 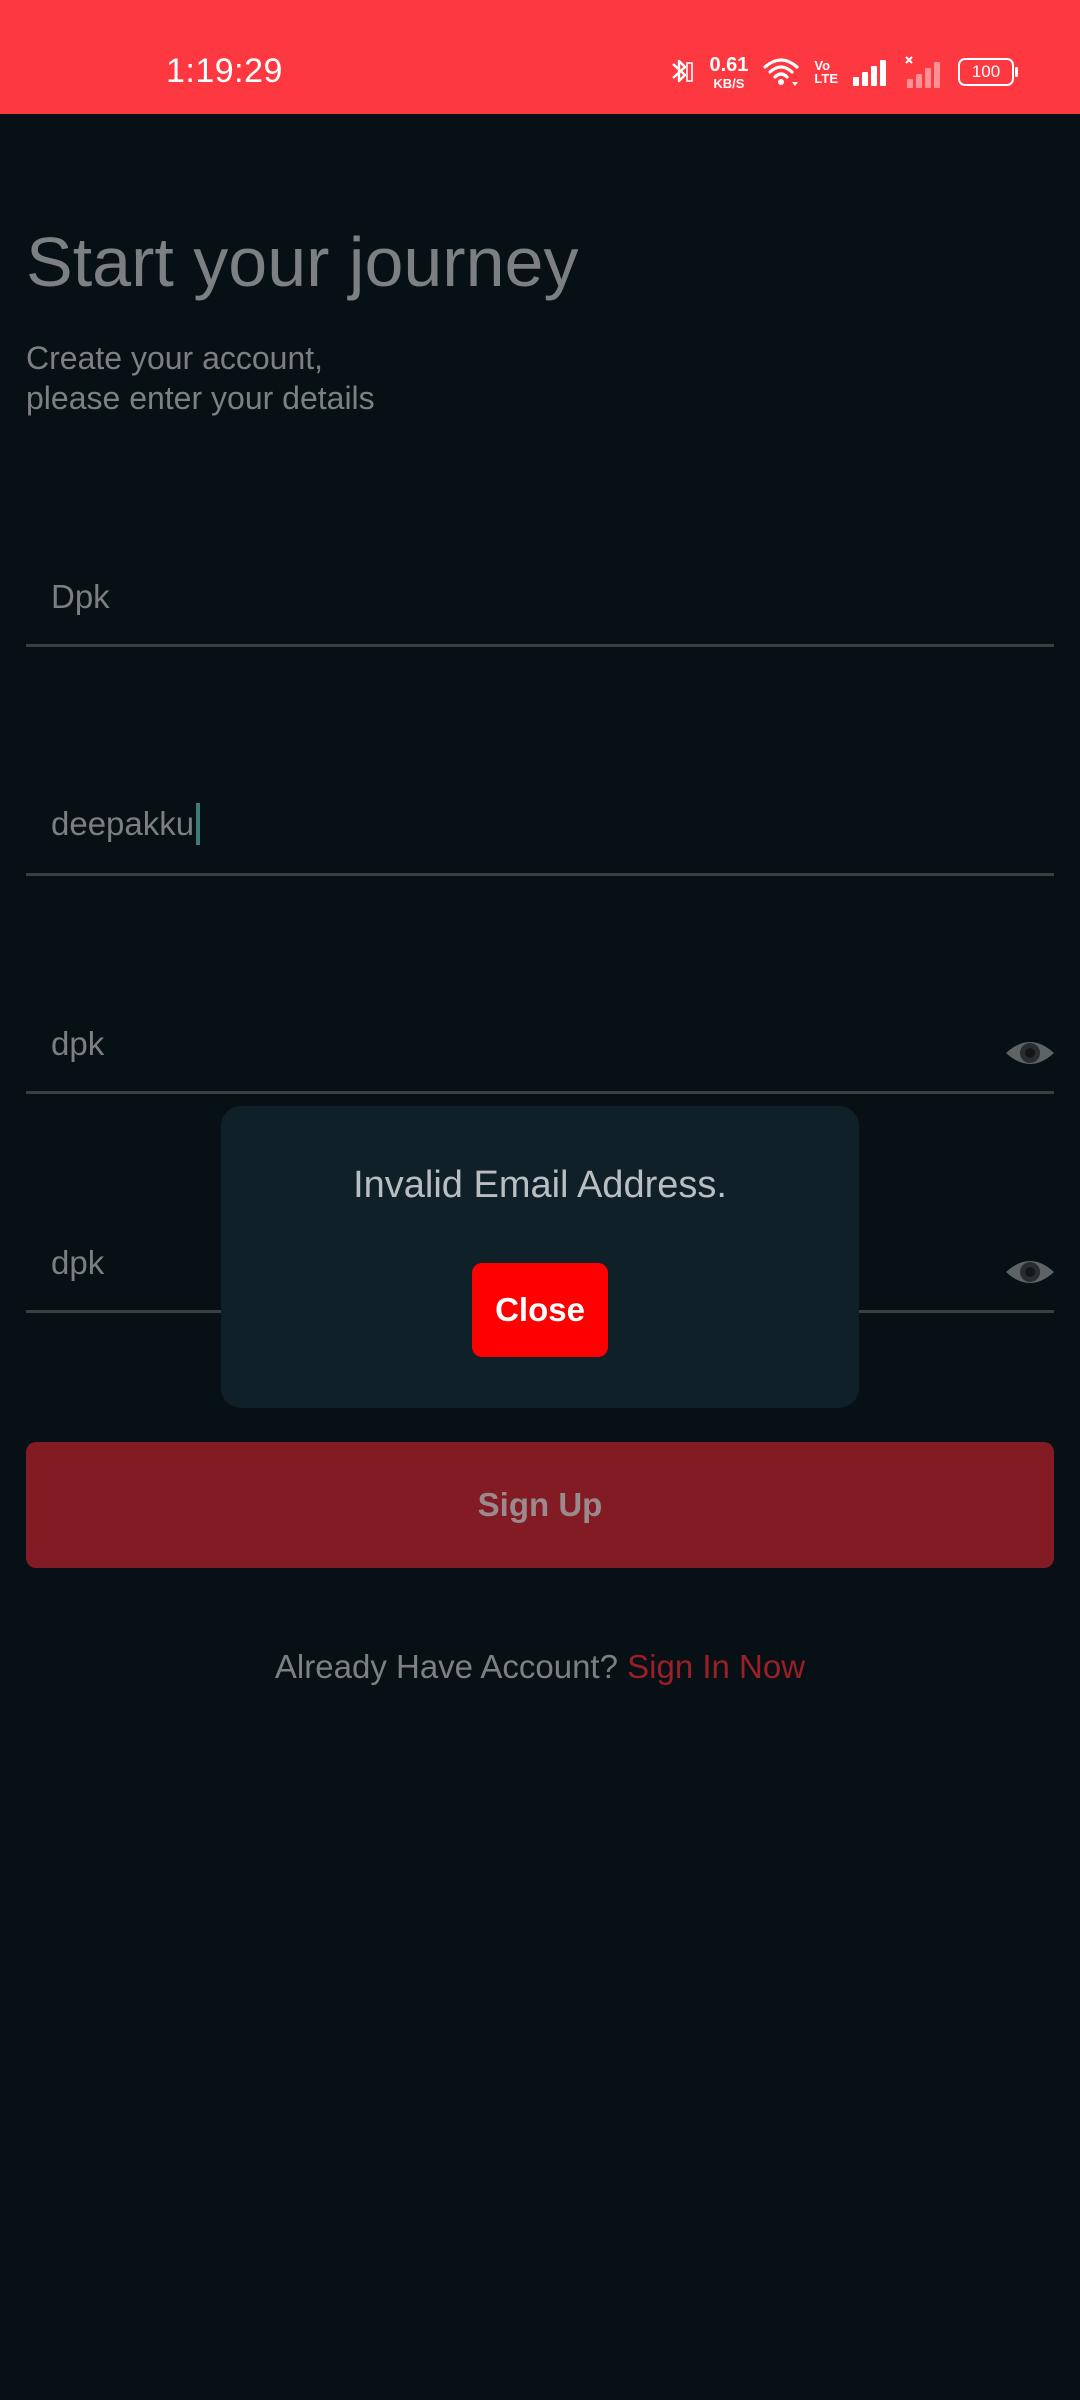 What do you see at coordinates (80, 596) in the screenshot?
I see `name-field-value: Dpk` at bounding box center [80, 596].